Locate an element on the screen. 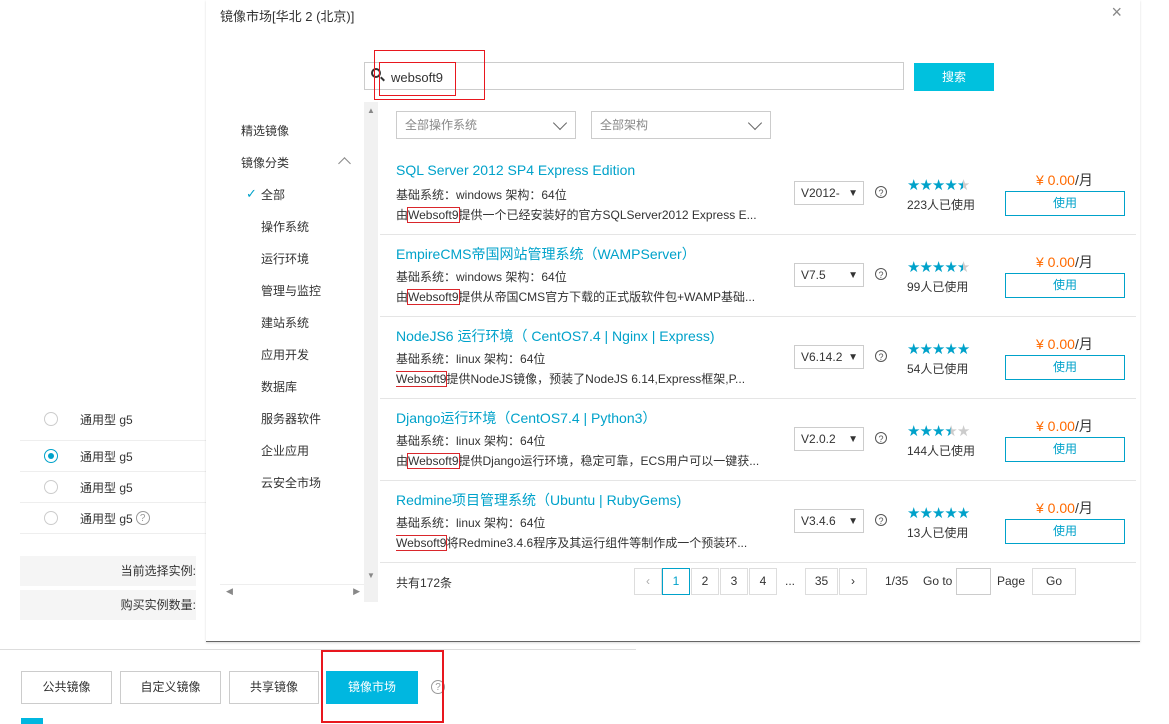 The width and height of the screenshot is (1169, 724). custom-image-tab: 自定义镜像 is located at coordinates (170, 687).